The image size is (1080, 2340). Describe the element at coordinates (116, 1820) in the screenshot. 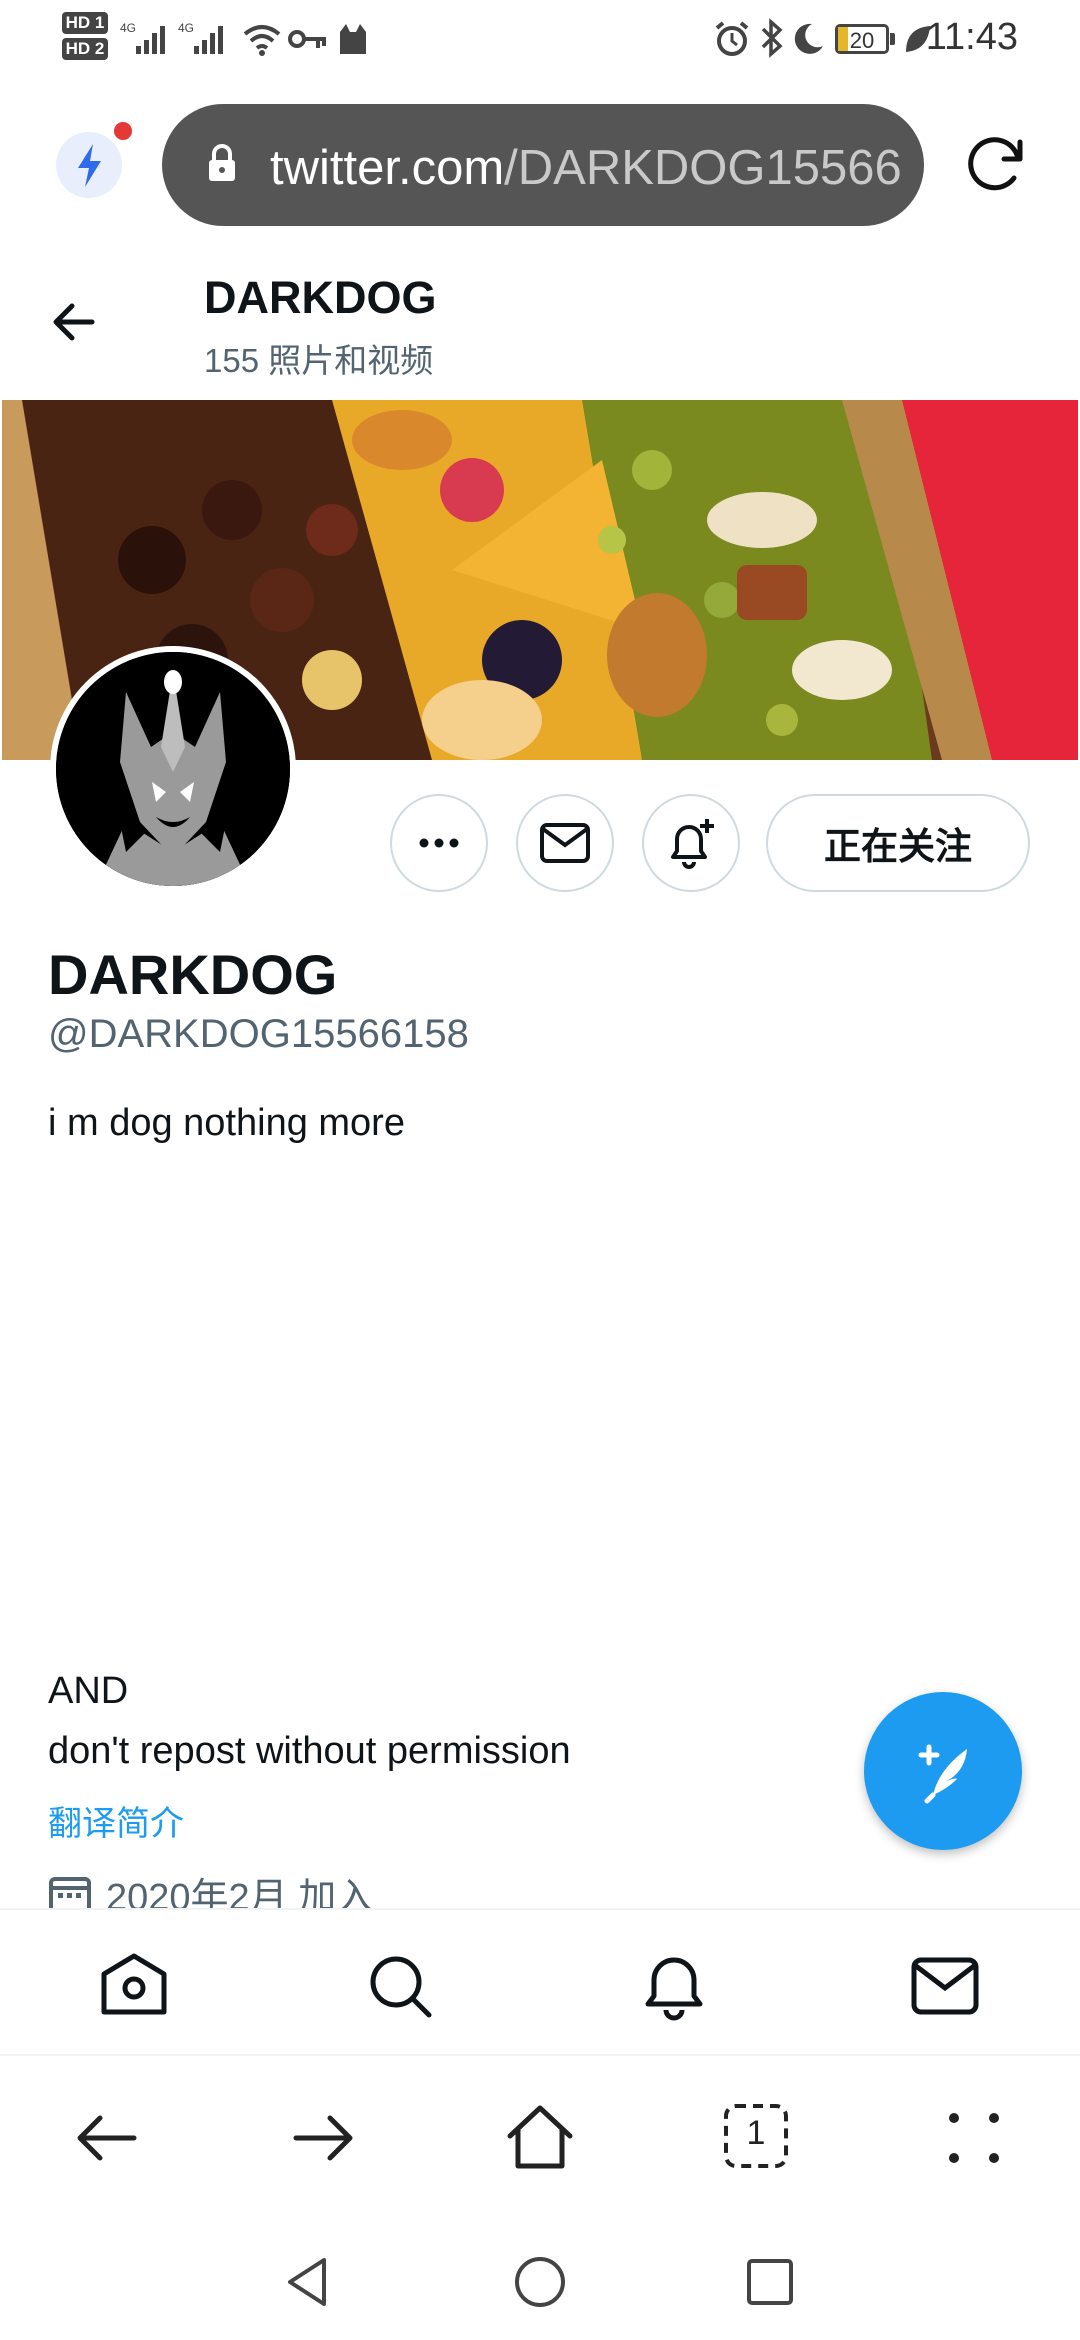

I see `translate-bio-link: 翻译简介` at that location.